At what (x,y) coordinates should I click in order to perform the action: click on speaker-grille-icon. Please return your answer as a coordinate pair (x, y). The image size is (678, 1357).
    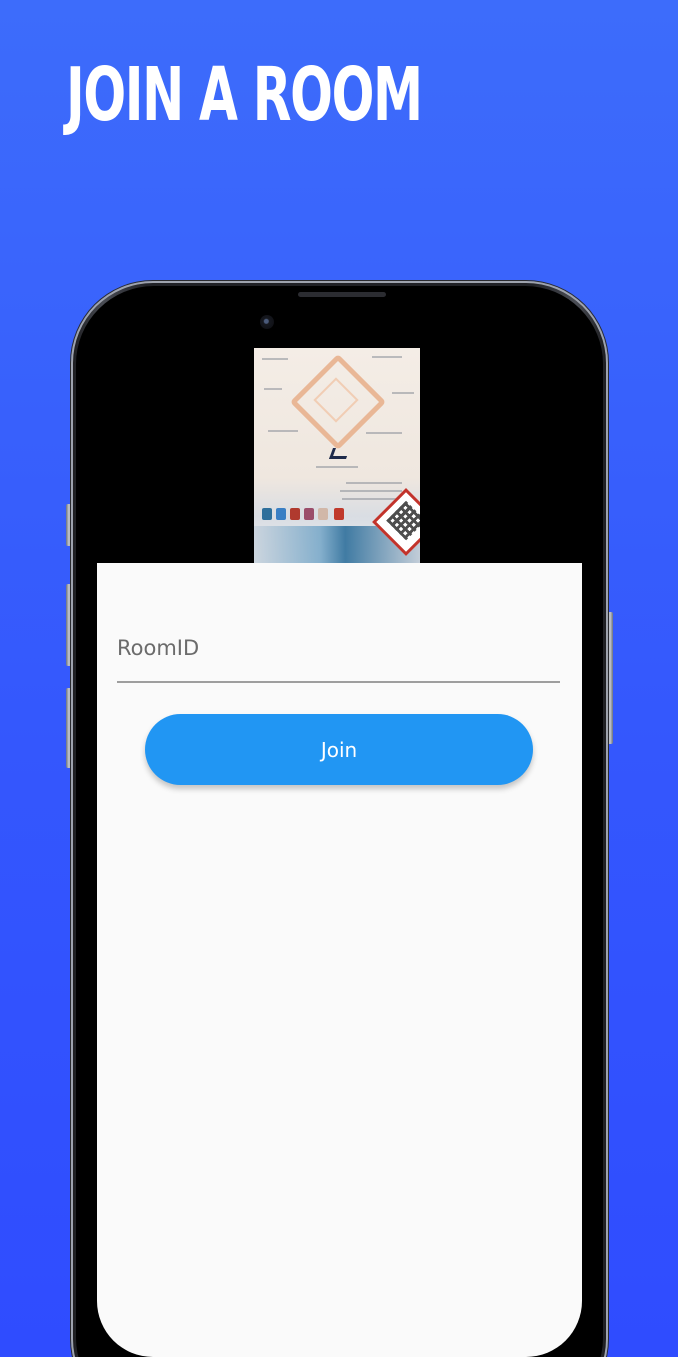
    Looking at the image, I should click on (342, 294).